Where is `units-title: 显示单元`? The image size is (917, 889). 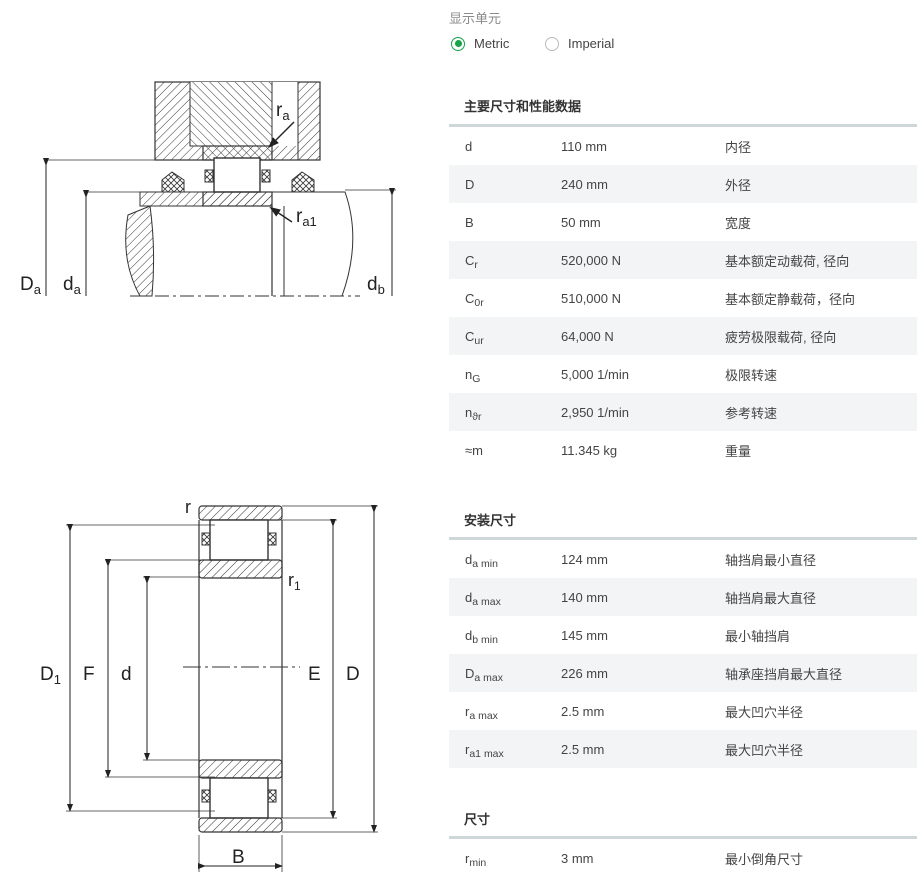 units-title: 显示单元 is located at coordinates (475, 18).